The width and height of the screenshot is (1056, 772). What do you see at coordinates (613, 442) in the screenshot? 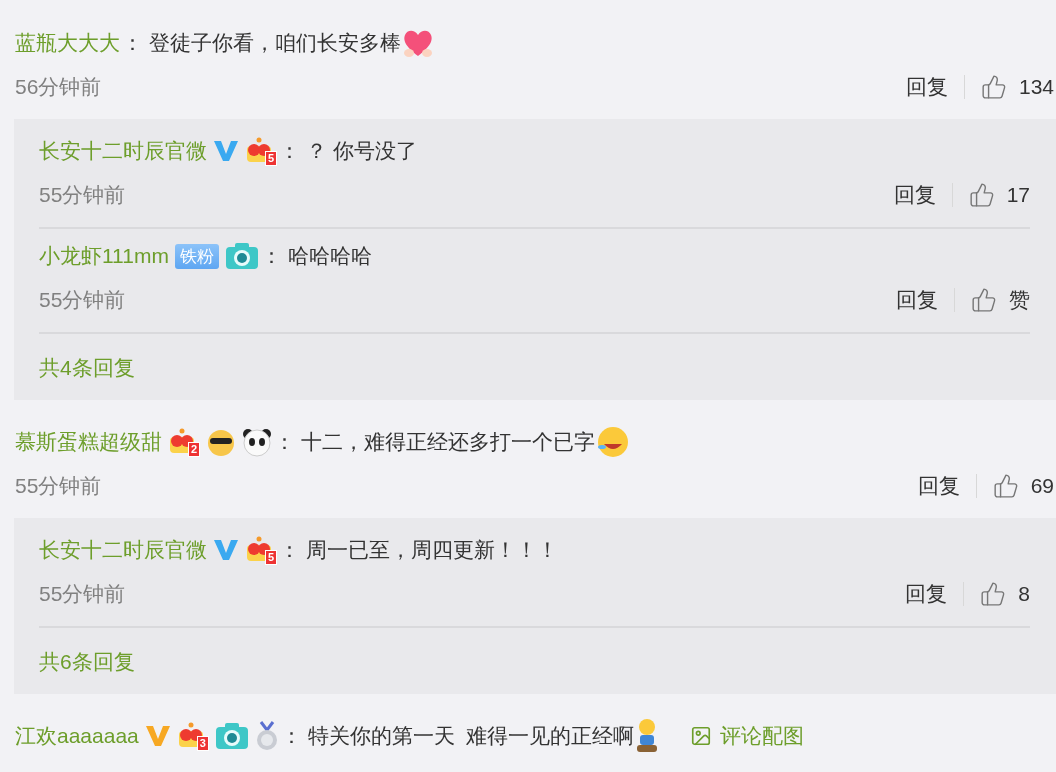
I see `laughing-face-icon` at bounding box center [613, 442].